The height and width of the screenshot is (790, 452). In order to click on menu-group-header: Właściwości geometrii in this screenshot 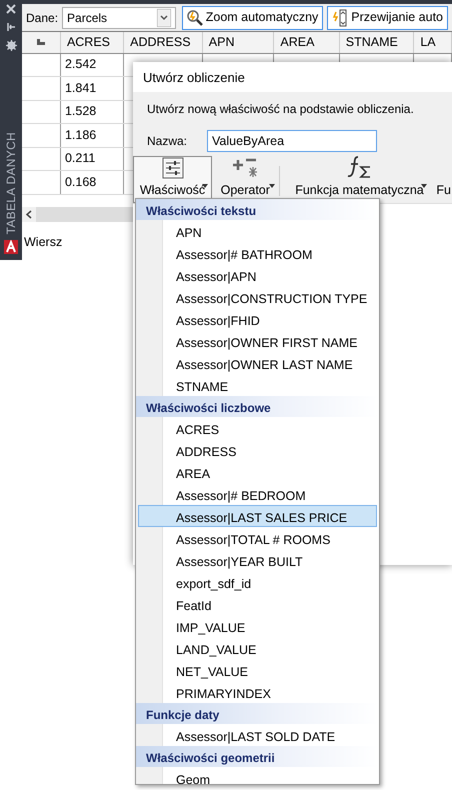, I will do `click(257, 756)`.